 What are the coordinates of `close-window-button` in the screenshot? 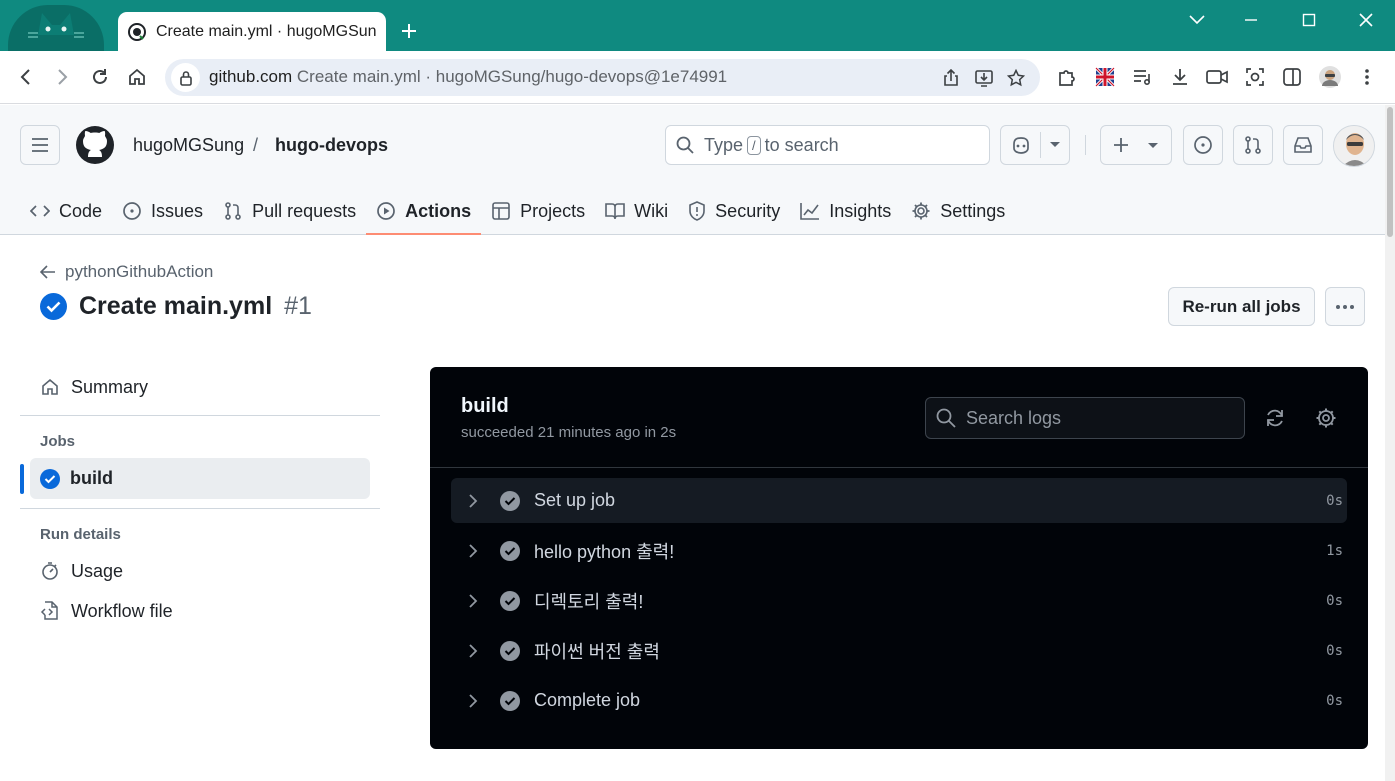 It's located at (1366, 20).